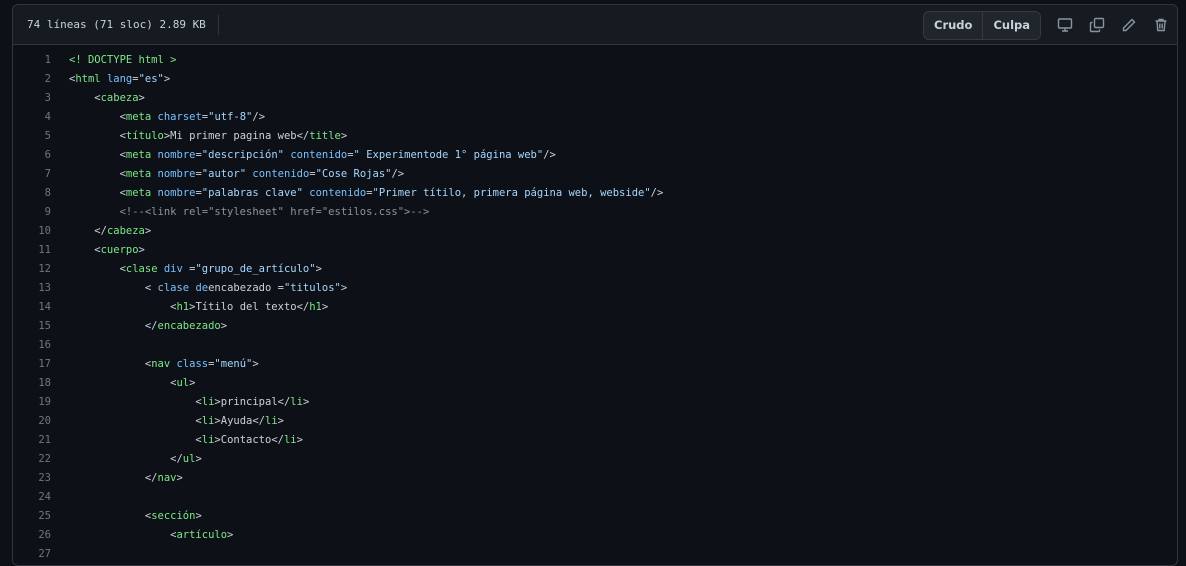 This screenshot has height=566, width=1186. Describe the element at coordinates (110, 231) in the screenshot. I see `line-code: </cabeza>` at that location.